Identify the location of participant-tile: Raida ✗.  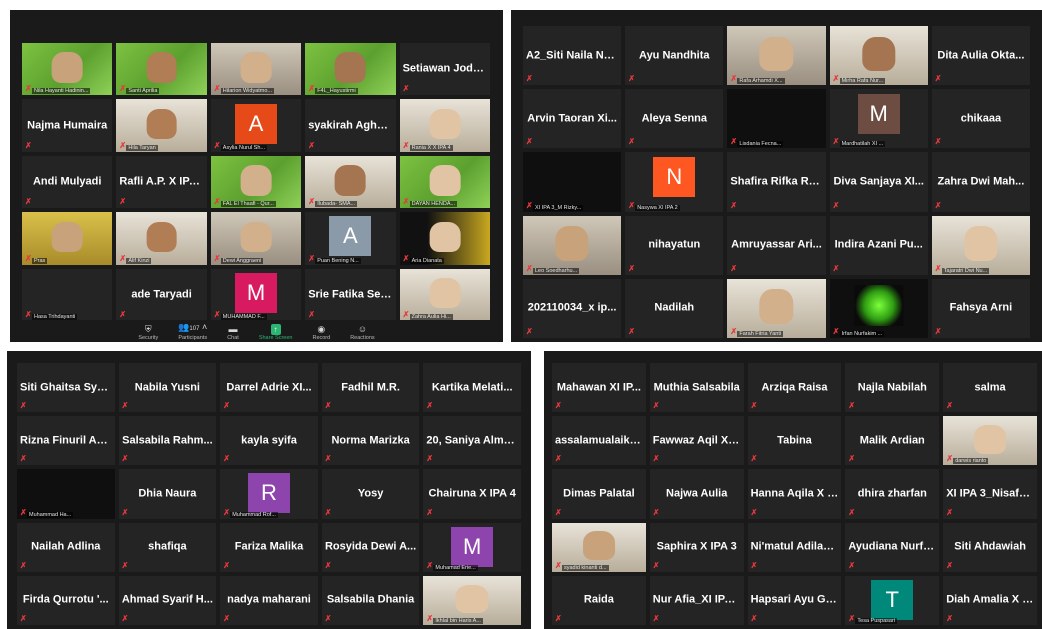
(599, 600).